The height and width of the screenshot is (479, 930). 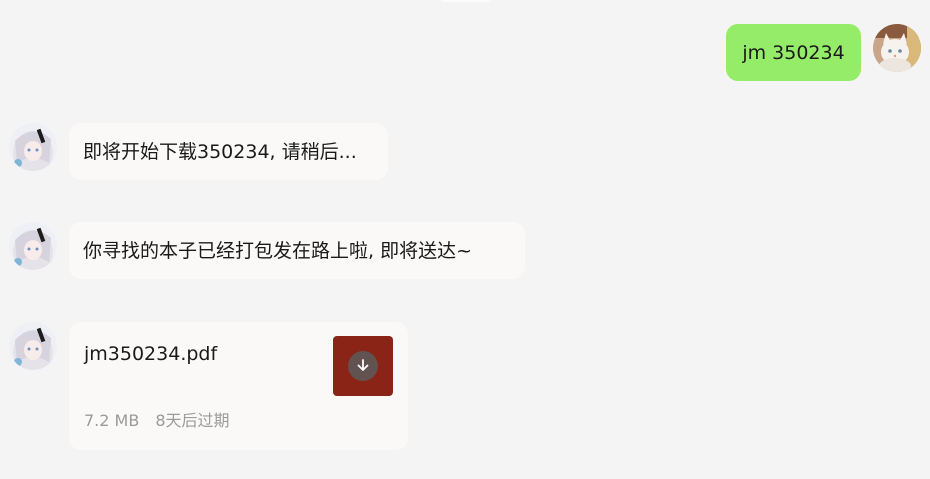 What do you see at coordinates (192, 420) in the screenshot?
I see `file-expiry: 8天后过期` at bounding box center [192, 420].